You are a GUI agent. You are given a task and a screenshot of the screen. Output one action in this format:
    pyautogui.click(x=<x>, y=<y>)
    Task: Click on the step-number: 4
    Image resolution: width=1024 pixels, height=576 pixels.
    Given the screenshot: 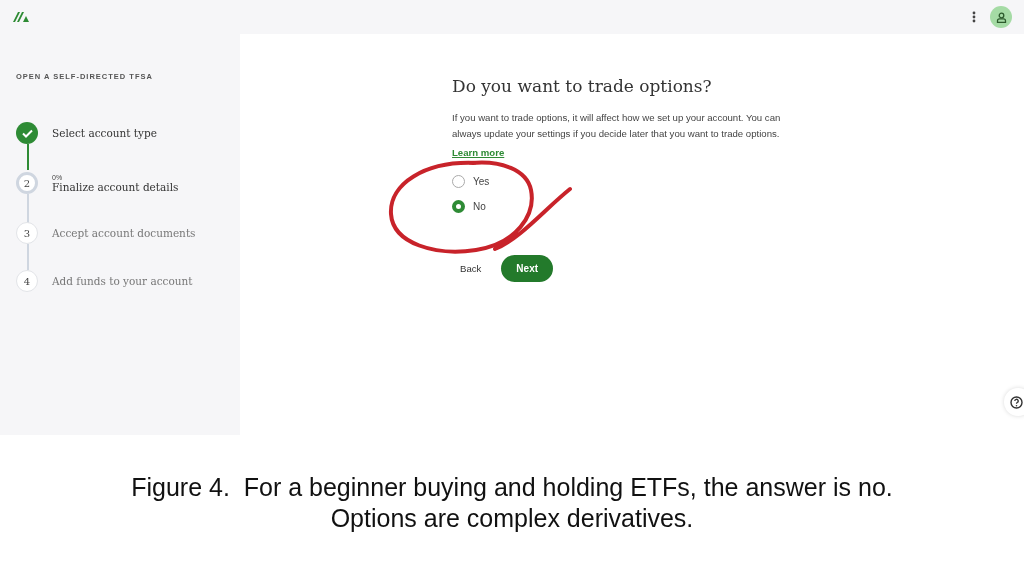 What is the action you would take?
    pyautogui.click(x=27, y=281)
    